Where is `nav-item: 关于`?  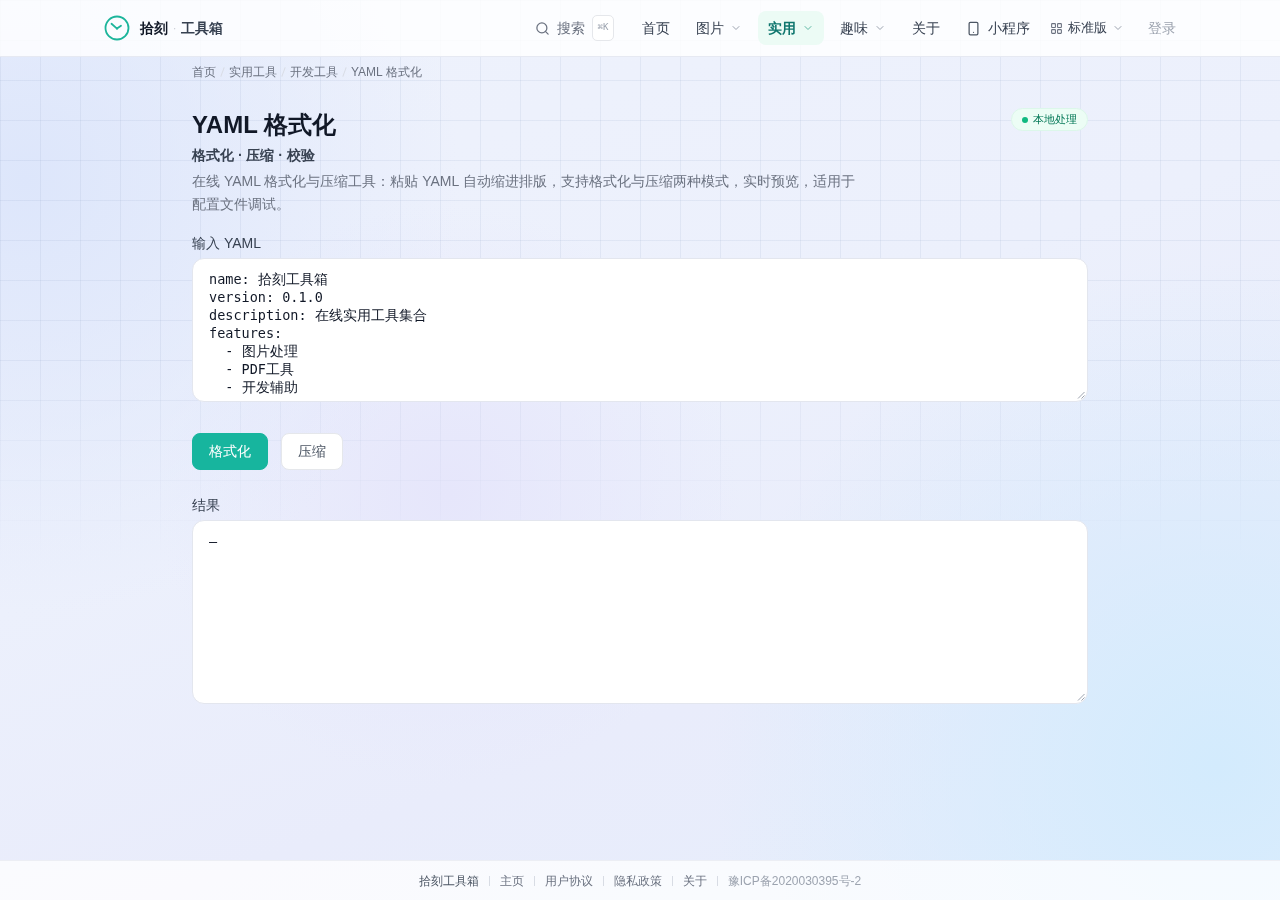 nav-item: 关于 is located at coordinates (926, 28).